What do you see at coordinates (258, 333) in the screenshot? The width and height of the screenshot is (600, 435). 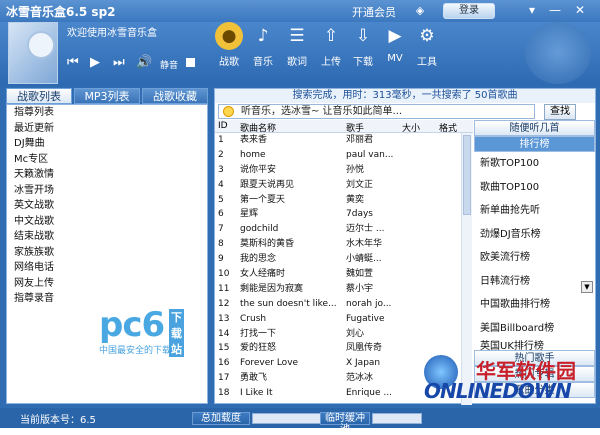 I see `row-title: 打找一下` at bounding box center [258, 333].